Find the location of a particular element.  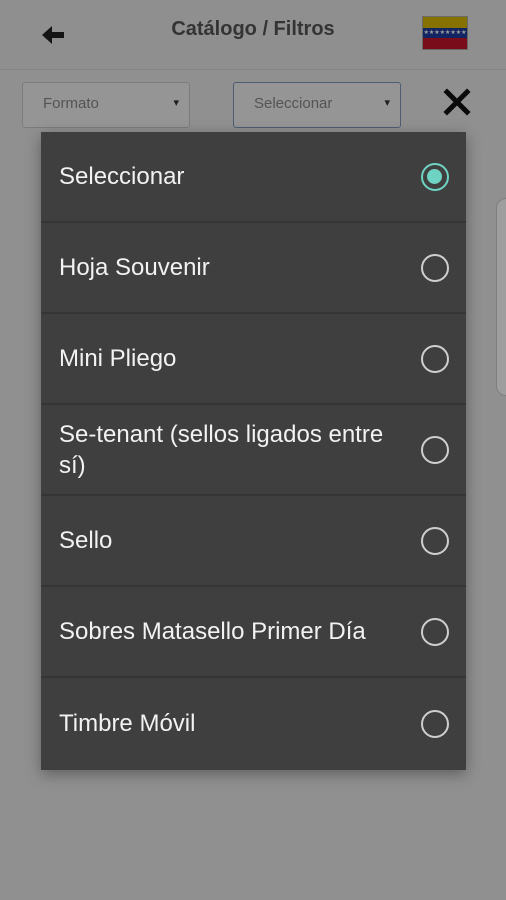

menu-item-label: Seleccionar is located at coordinates (122, 176).